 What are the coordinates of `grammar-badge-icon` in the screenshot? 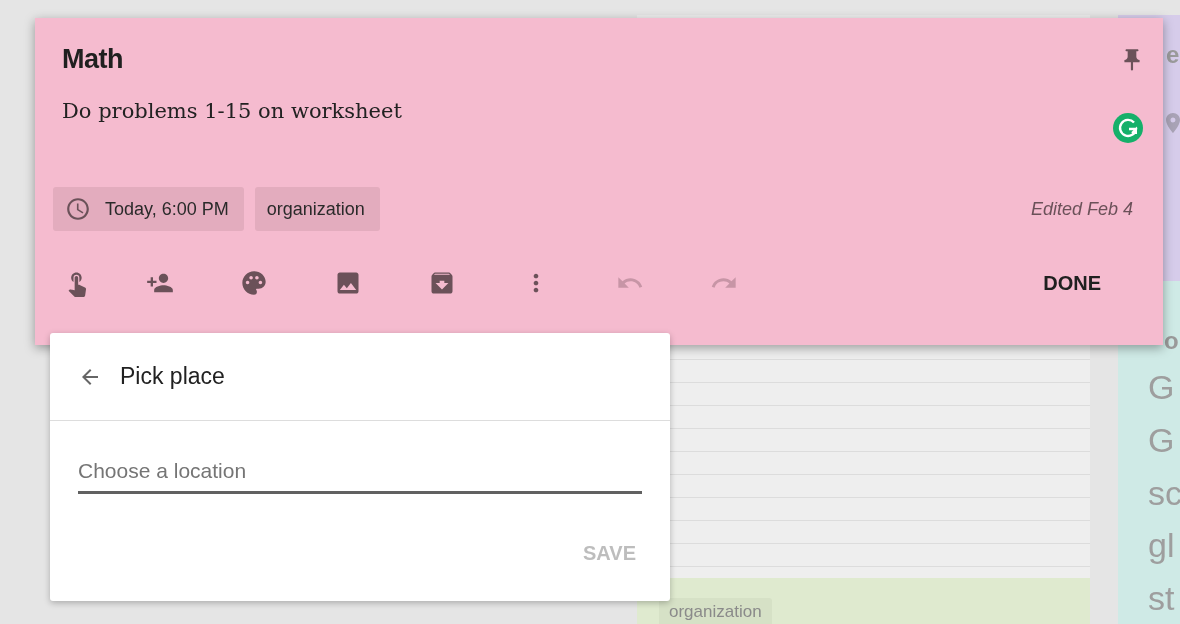 It's located at (1128, 128).